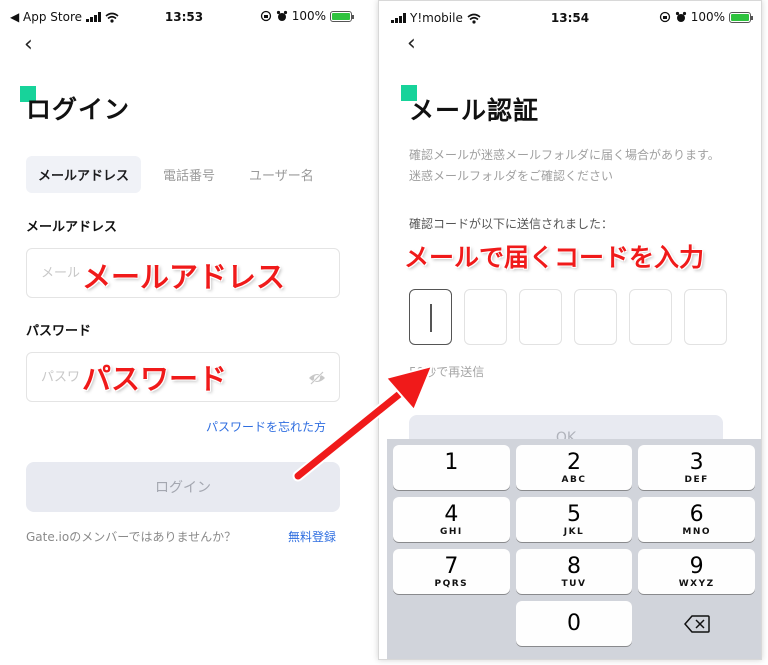  What do you see at coordinates (317, 378) in the screenshot?
I see `eye-off-icon` at bounding box center [317, 378].